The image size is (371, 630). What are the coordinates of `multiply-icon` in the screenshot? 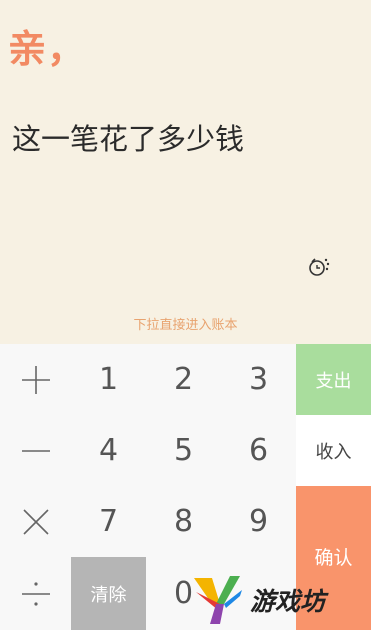 It's located at (35, 521).